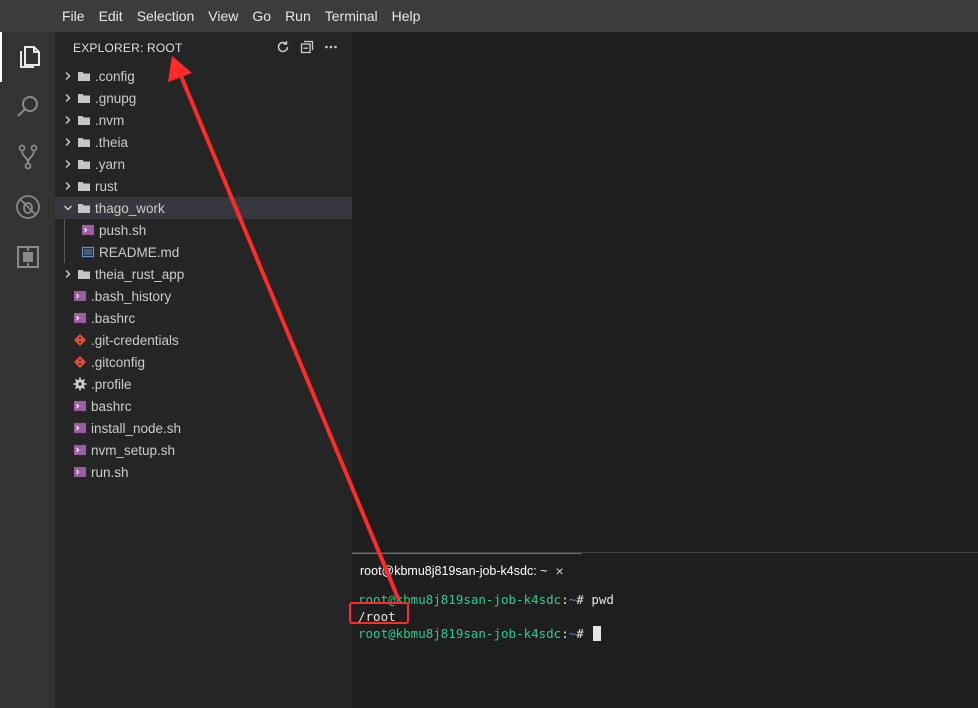  I want to click on files-icon, so click(27, 57).